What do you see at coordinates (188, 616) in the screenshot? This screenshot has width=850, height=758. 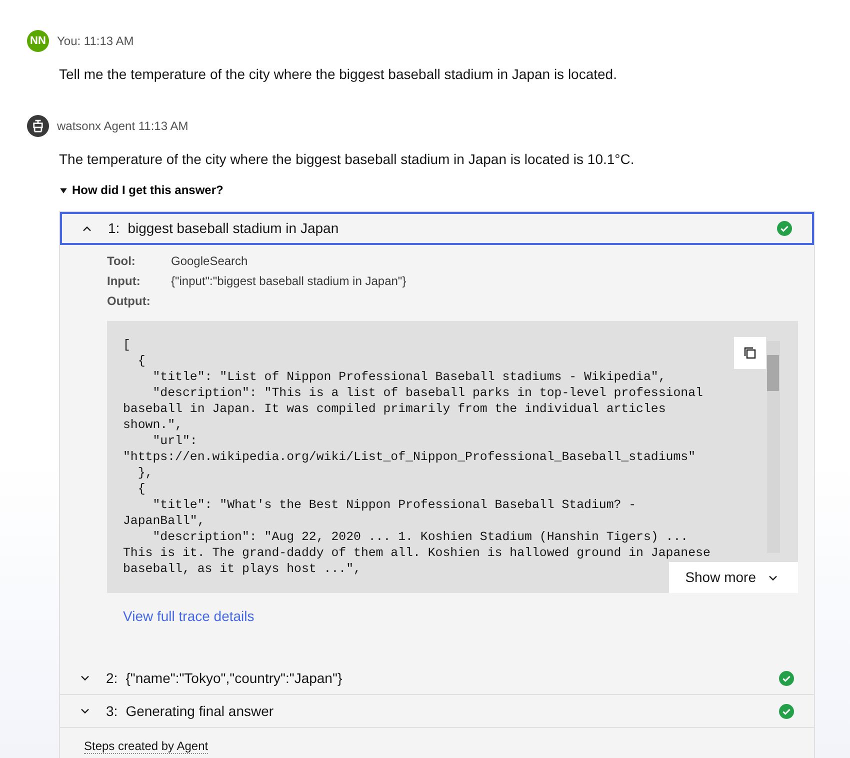 I see `trace-link: View full trace details` at bounding box center [188, 616].